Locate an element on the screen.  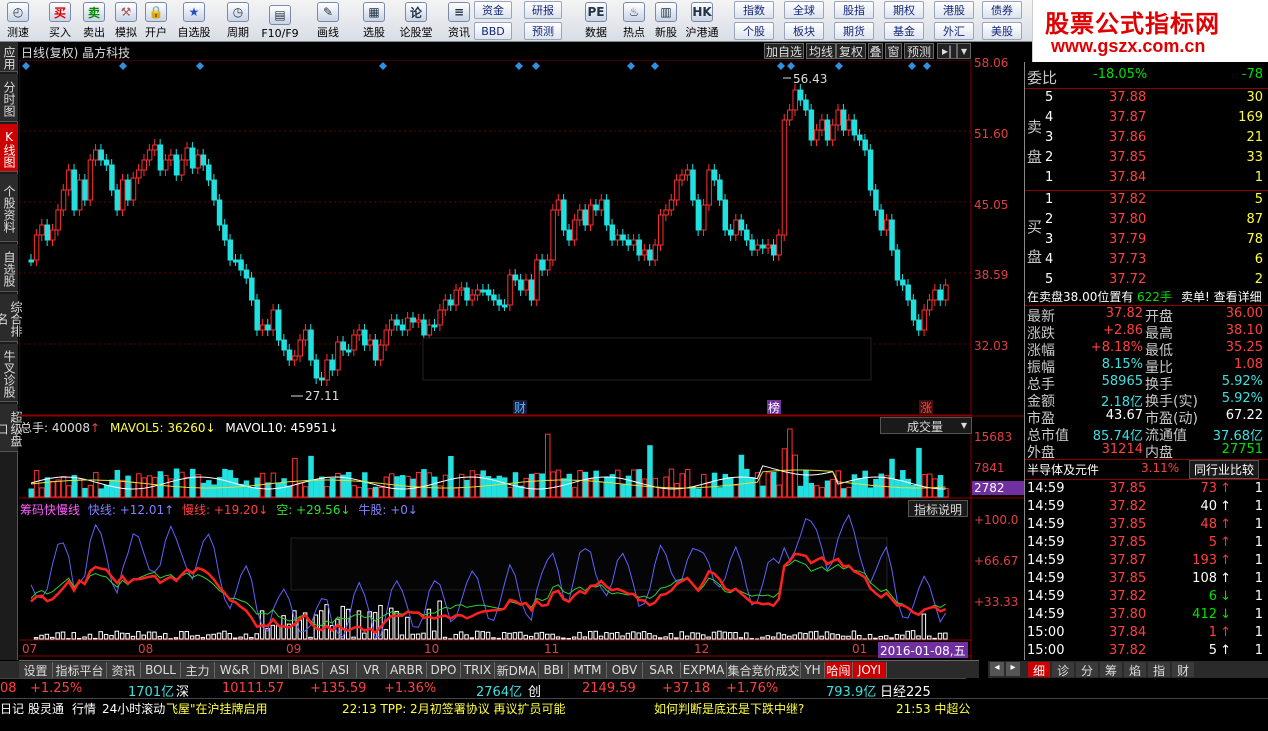
indicator-tab-10: ARBR is located at coordinates (407, 670).